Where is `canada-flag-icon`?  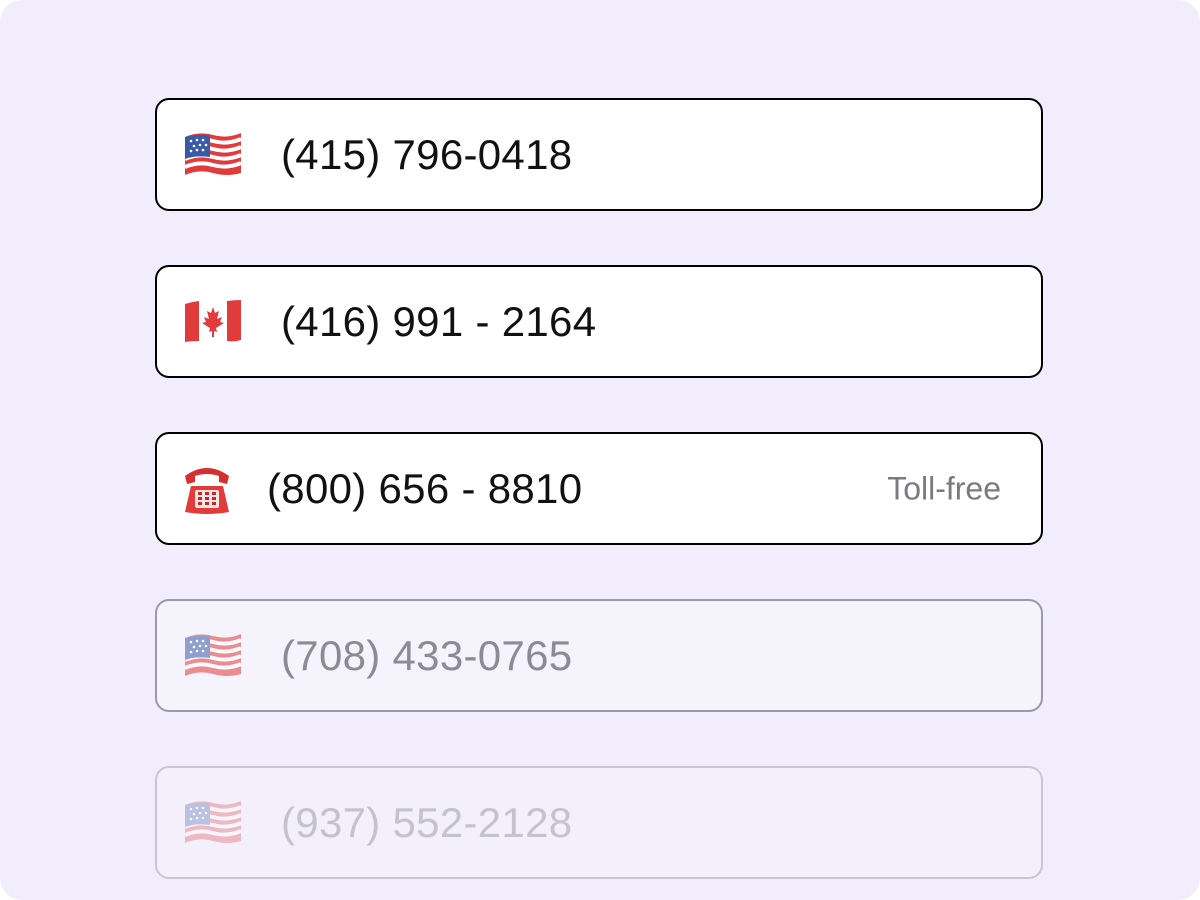 canada-flag-icon is located at coordinates (213, 324).